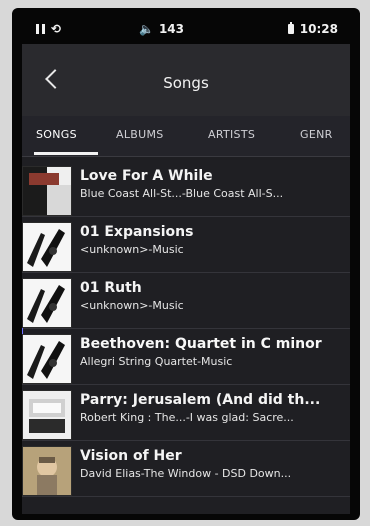 The image size is (370, 526). What do you see at coordinates (316, 134) in the screenshot?
I see `tab-genres: GENR` at bounding box center [316, 134].